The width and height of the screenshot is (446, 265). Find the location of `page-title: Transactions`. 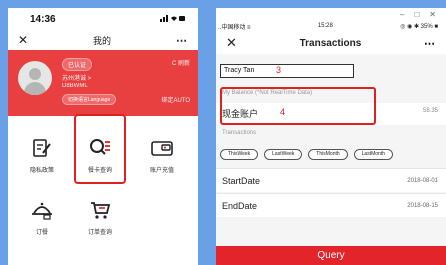

page-title: Transactions is located at coordinates (330, 43).